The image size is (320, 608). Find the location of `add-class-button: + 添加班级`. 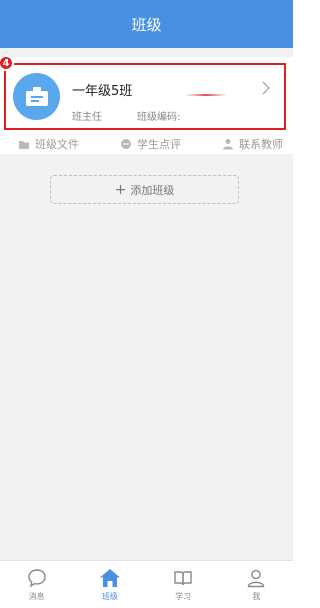

add-class-button: + 添加班级 is located at coordinates (144, 189).